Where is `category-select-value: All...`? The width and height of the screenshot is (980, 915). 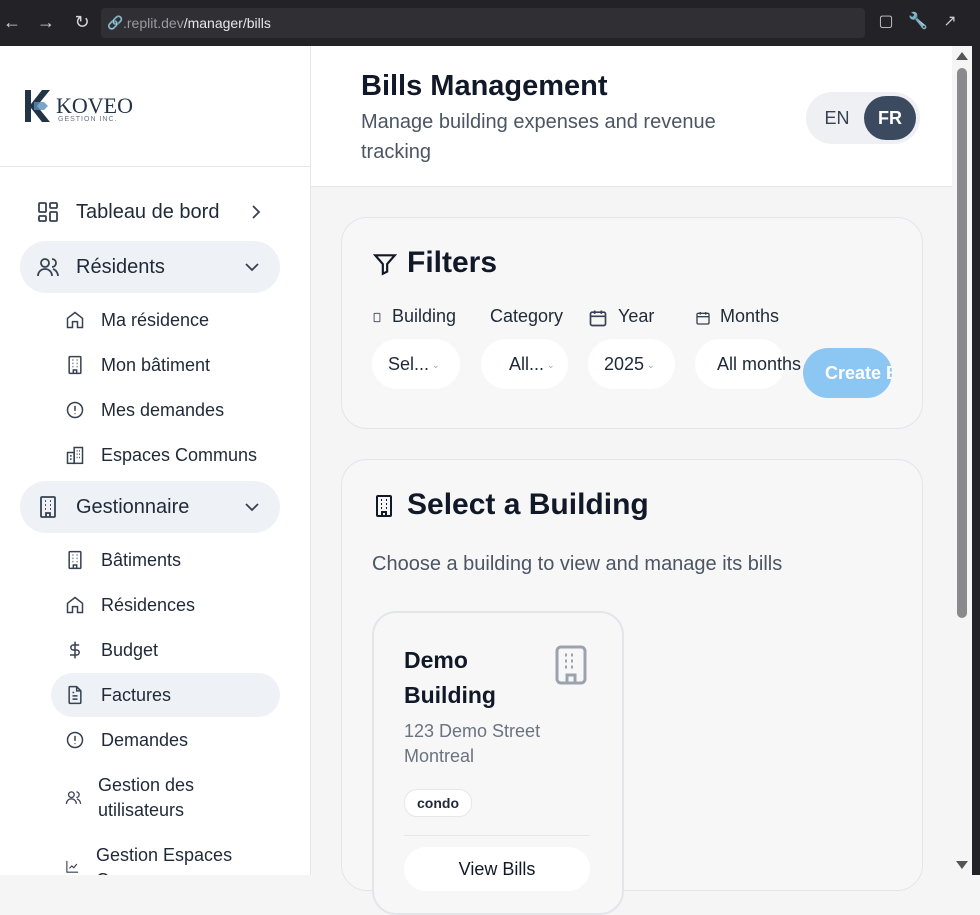
category-select-value: All... is located at coordinates (527, 364).